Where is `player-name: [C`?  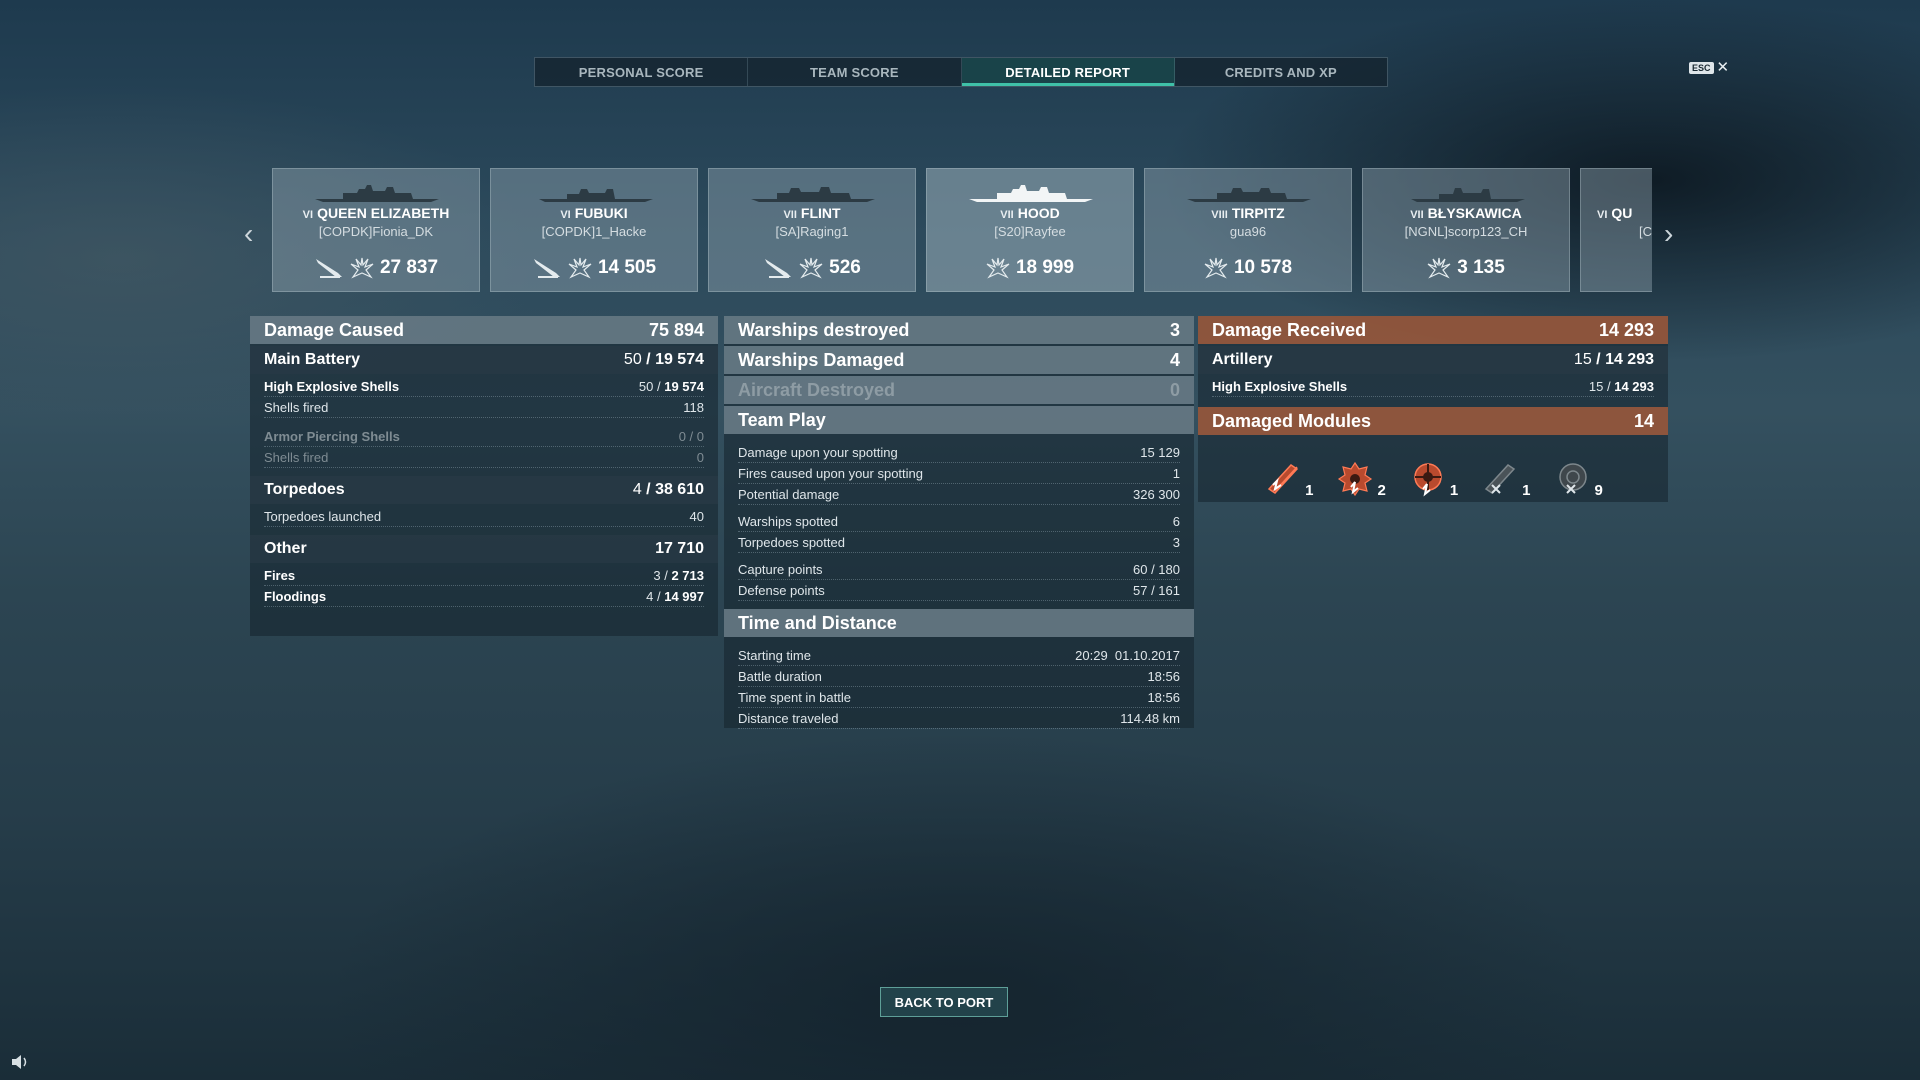
player-name: [C is located at coordinates (1645, 231).